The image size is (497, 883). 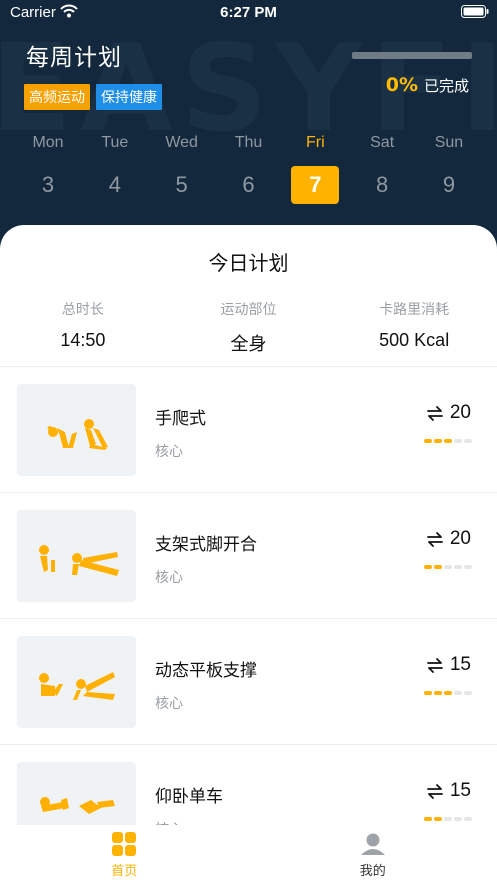 What do you see at coordinates (115, 169) in the screenshot?
I see `day-tue: Tue 4` at bounding box center [115, 169].